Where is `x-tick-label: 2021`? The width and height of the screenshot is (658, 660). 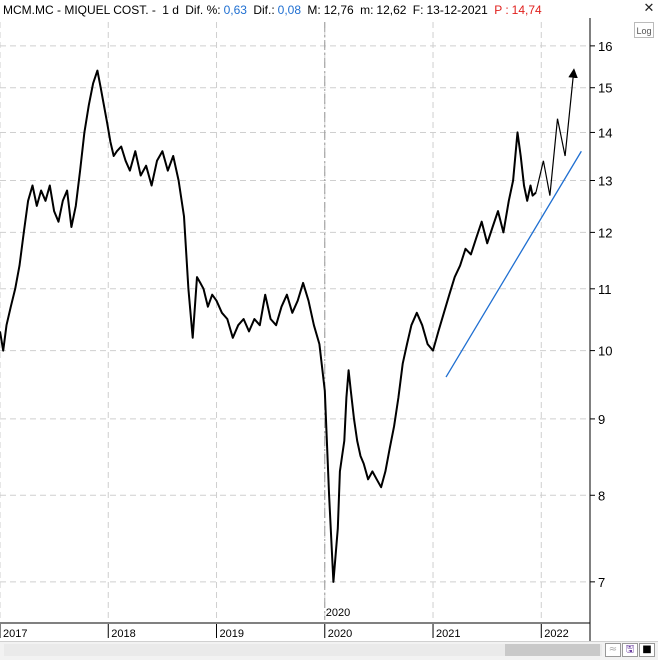 x-tick-label: 2021 is located at coordinates (448, 634).